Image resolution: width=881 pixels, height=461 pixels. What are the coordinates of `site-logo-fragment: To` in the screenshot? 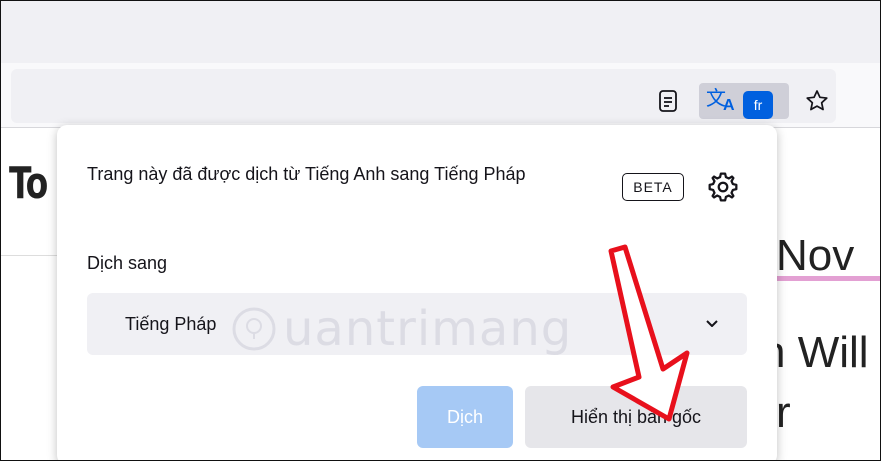 It's located at (28, 183).